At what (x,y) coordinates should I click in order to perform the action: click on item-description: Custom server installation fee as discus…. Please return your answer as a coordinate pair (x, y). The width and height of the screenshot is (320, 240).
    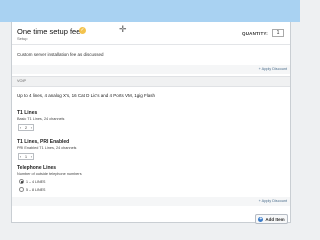
    Looking at the image, I should click on (60, 54).